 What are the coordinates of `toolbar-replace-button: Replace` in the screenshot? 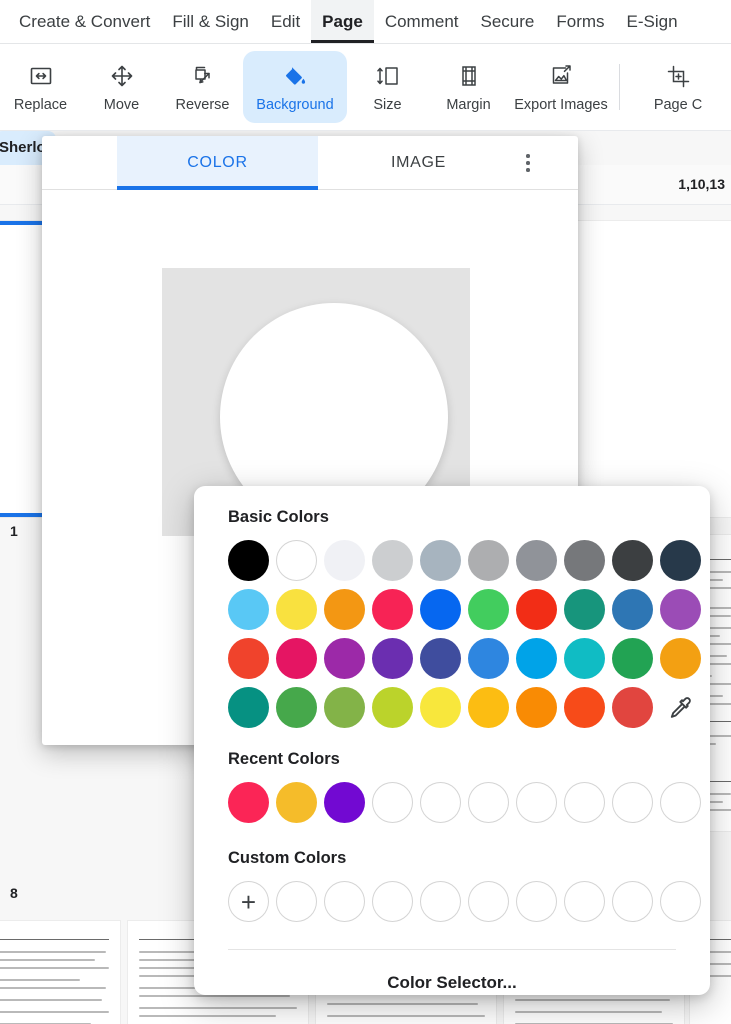 It's located at (40, 87).